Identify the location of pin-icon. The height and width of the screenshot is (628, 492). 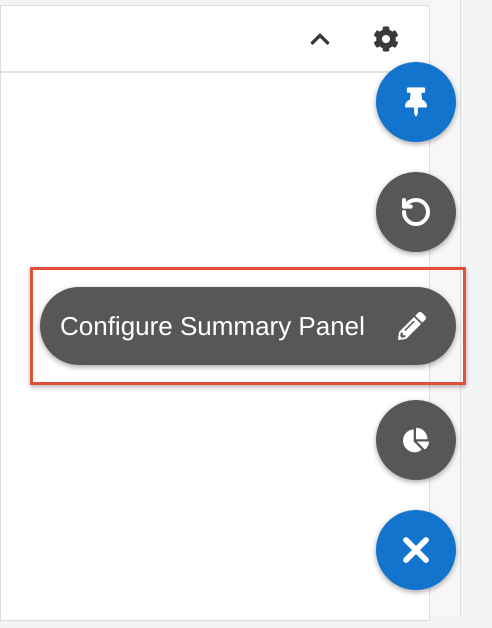
(416, 102).